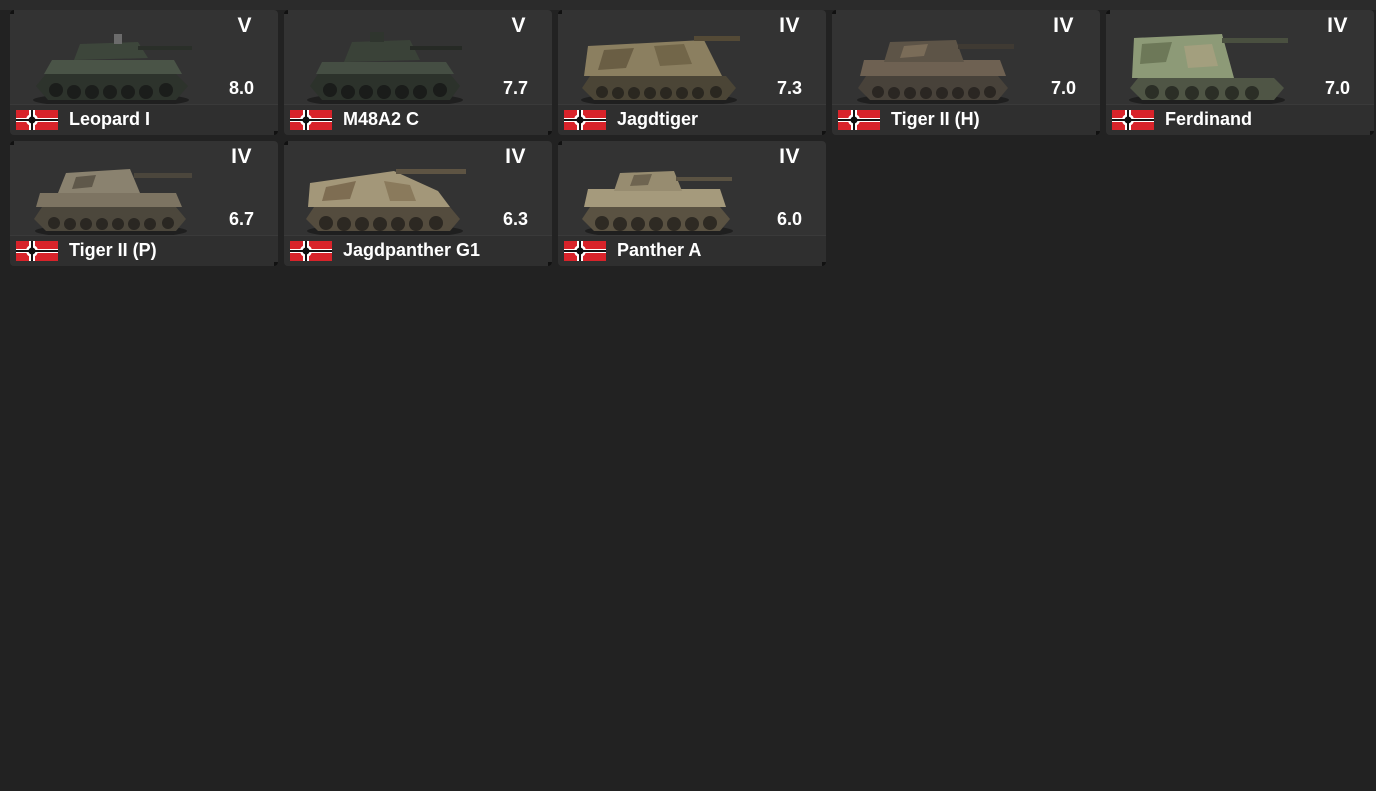 The image size is (1376, 791). What do you see at coordinates (789, 219) in the screenshot?
I see `battle-rating: 6.0` at bounding box center [789, 219].